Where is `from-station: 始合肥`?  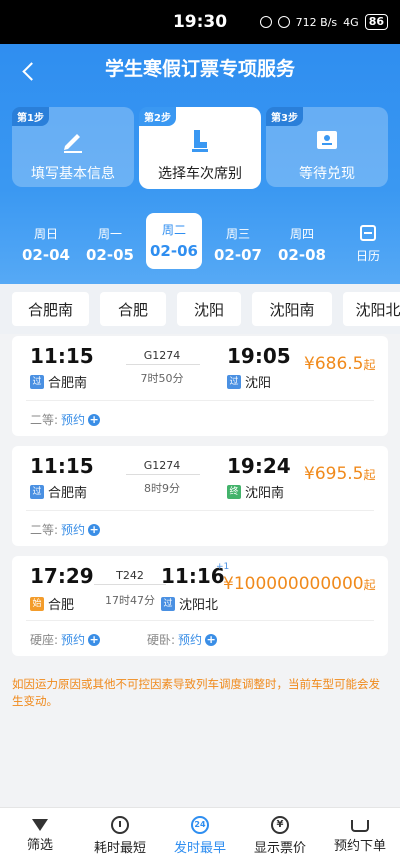 from-station: 始合肥 is located at coordinates (52, 603).